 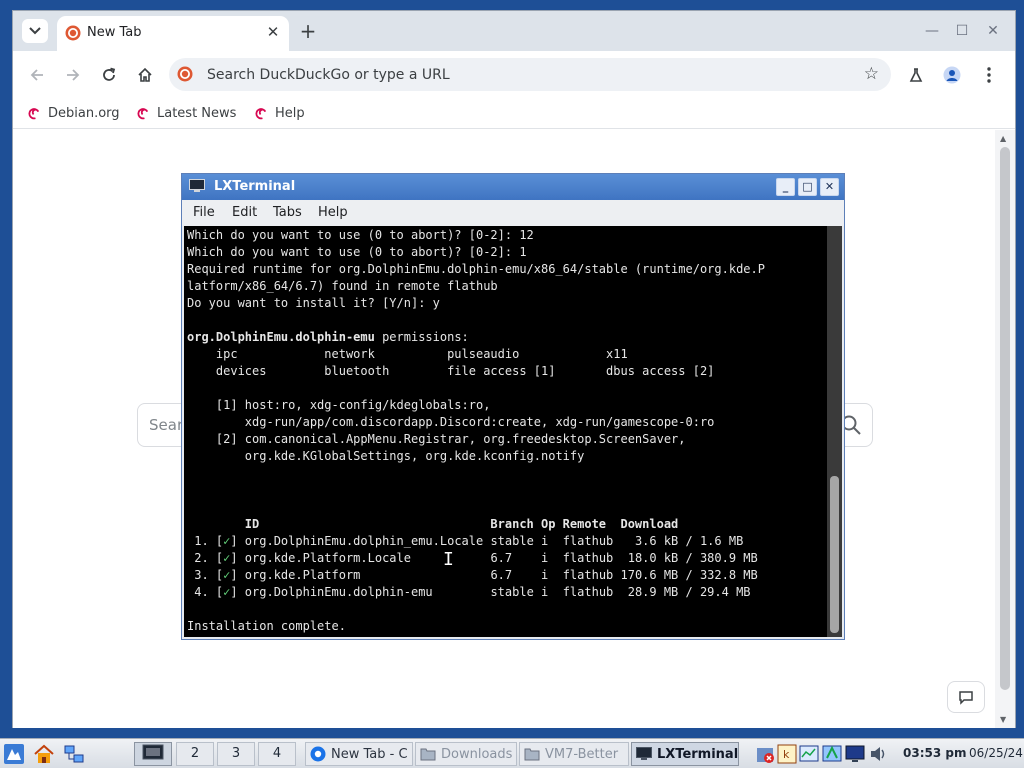 I want to click on home-button, so click(x=145, y=75).